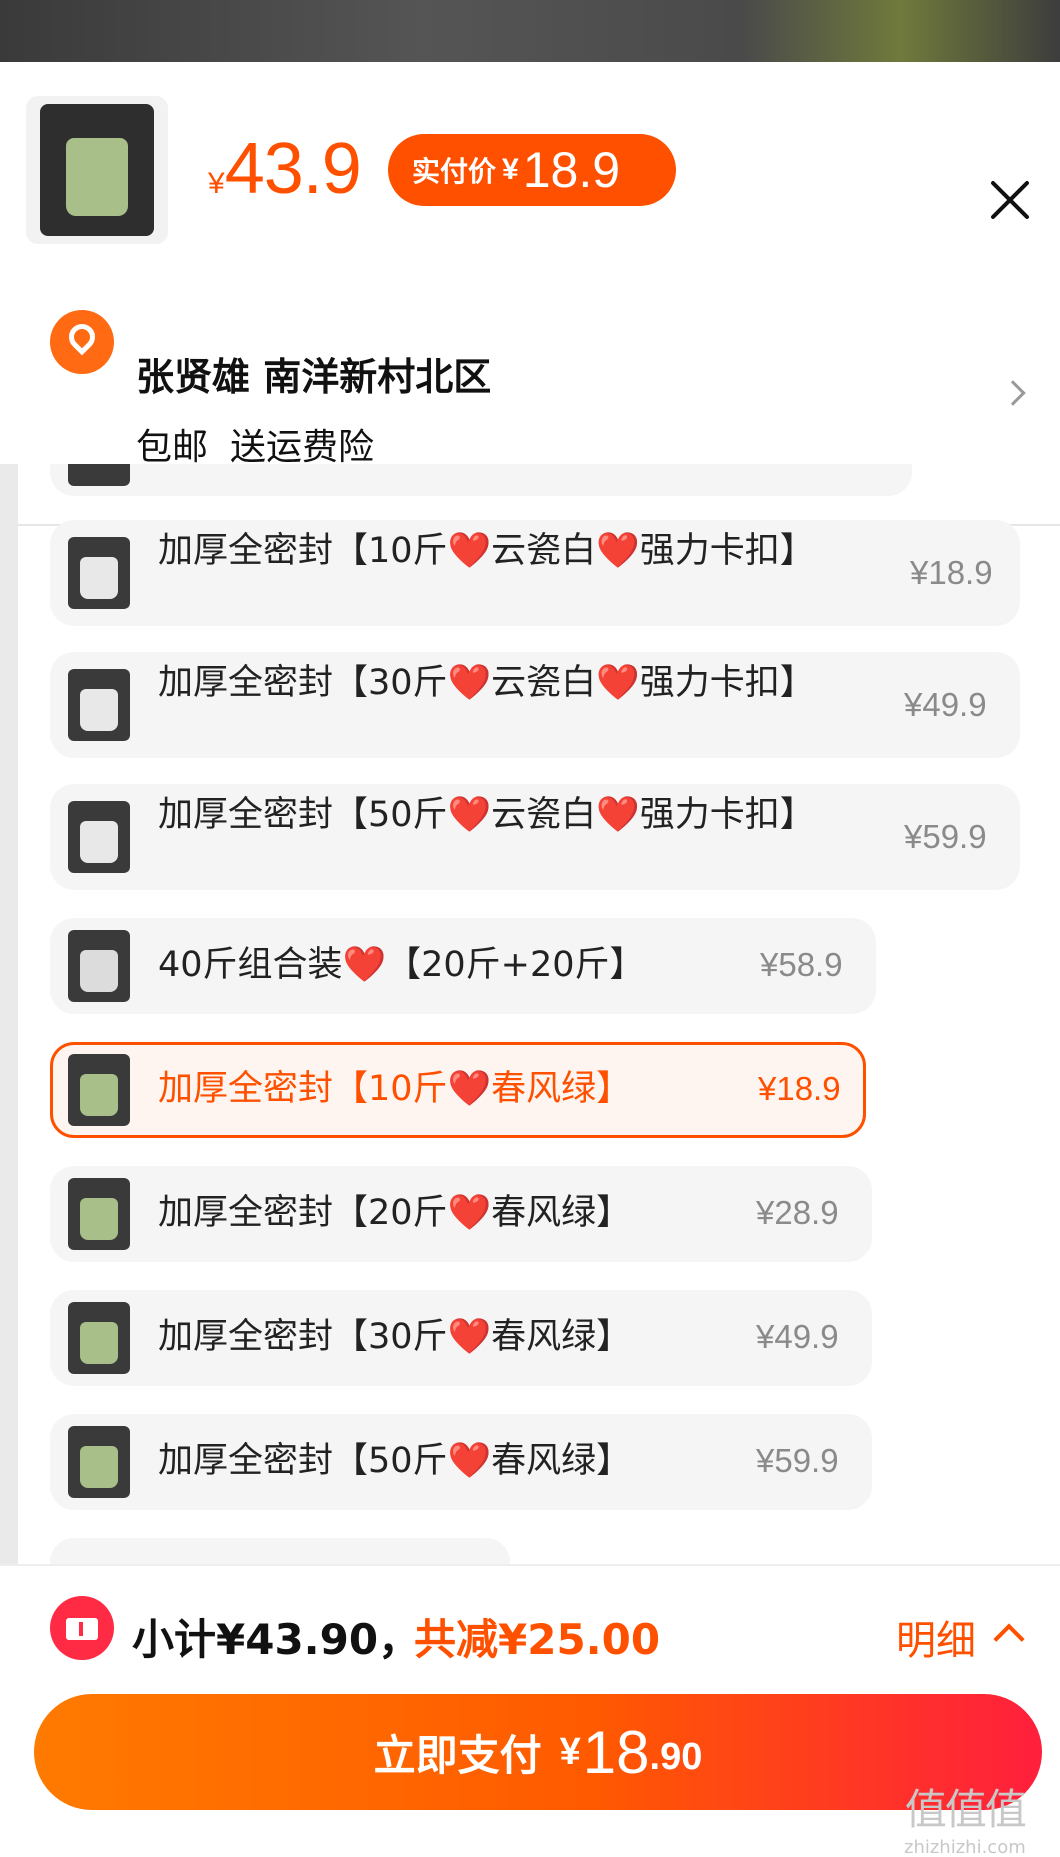  I want to click on product-thumbnail, so click(97, 170).